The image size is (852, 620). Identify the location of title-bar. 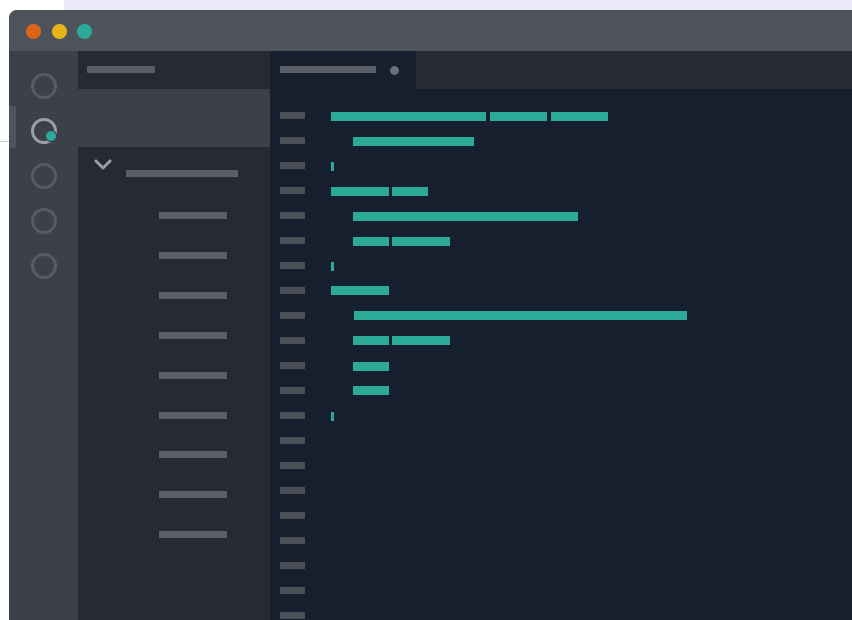
(430, 30).